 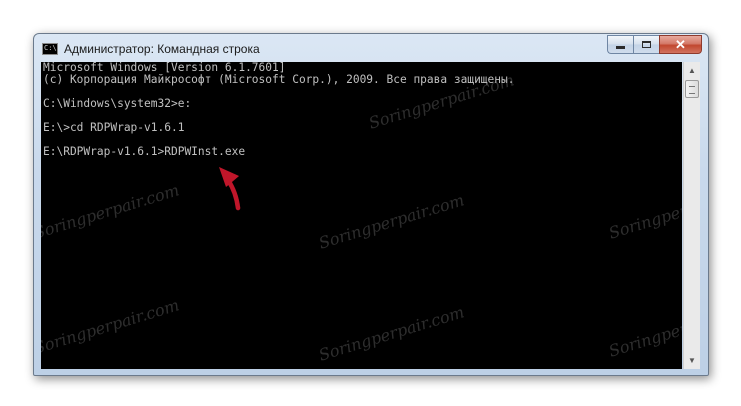 I want to click on minimize-icon, so click(x=620, y=47).